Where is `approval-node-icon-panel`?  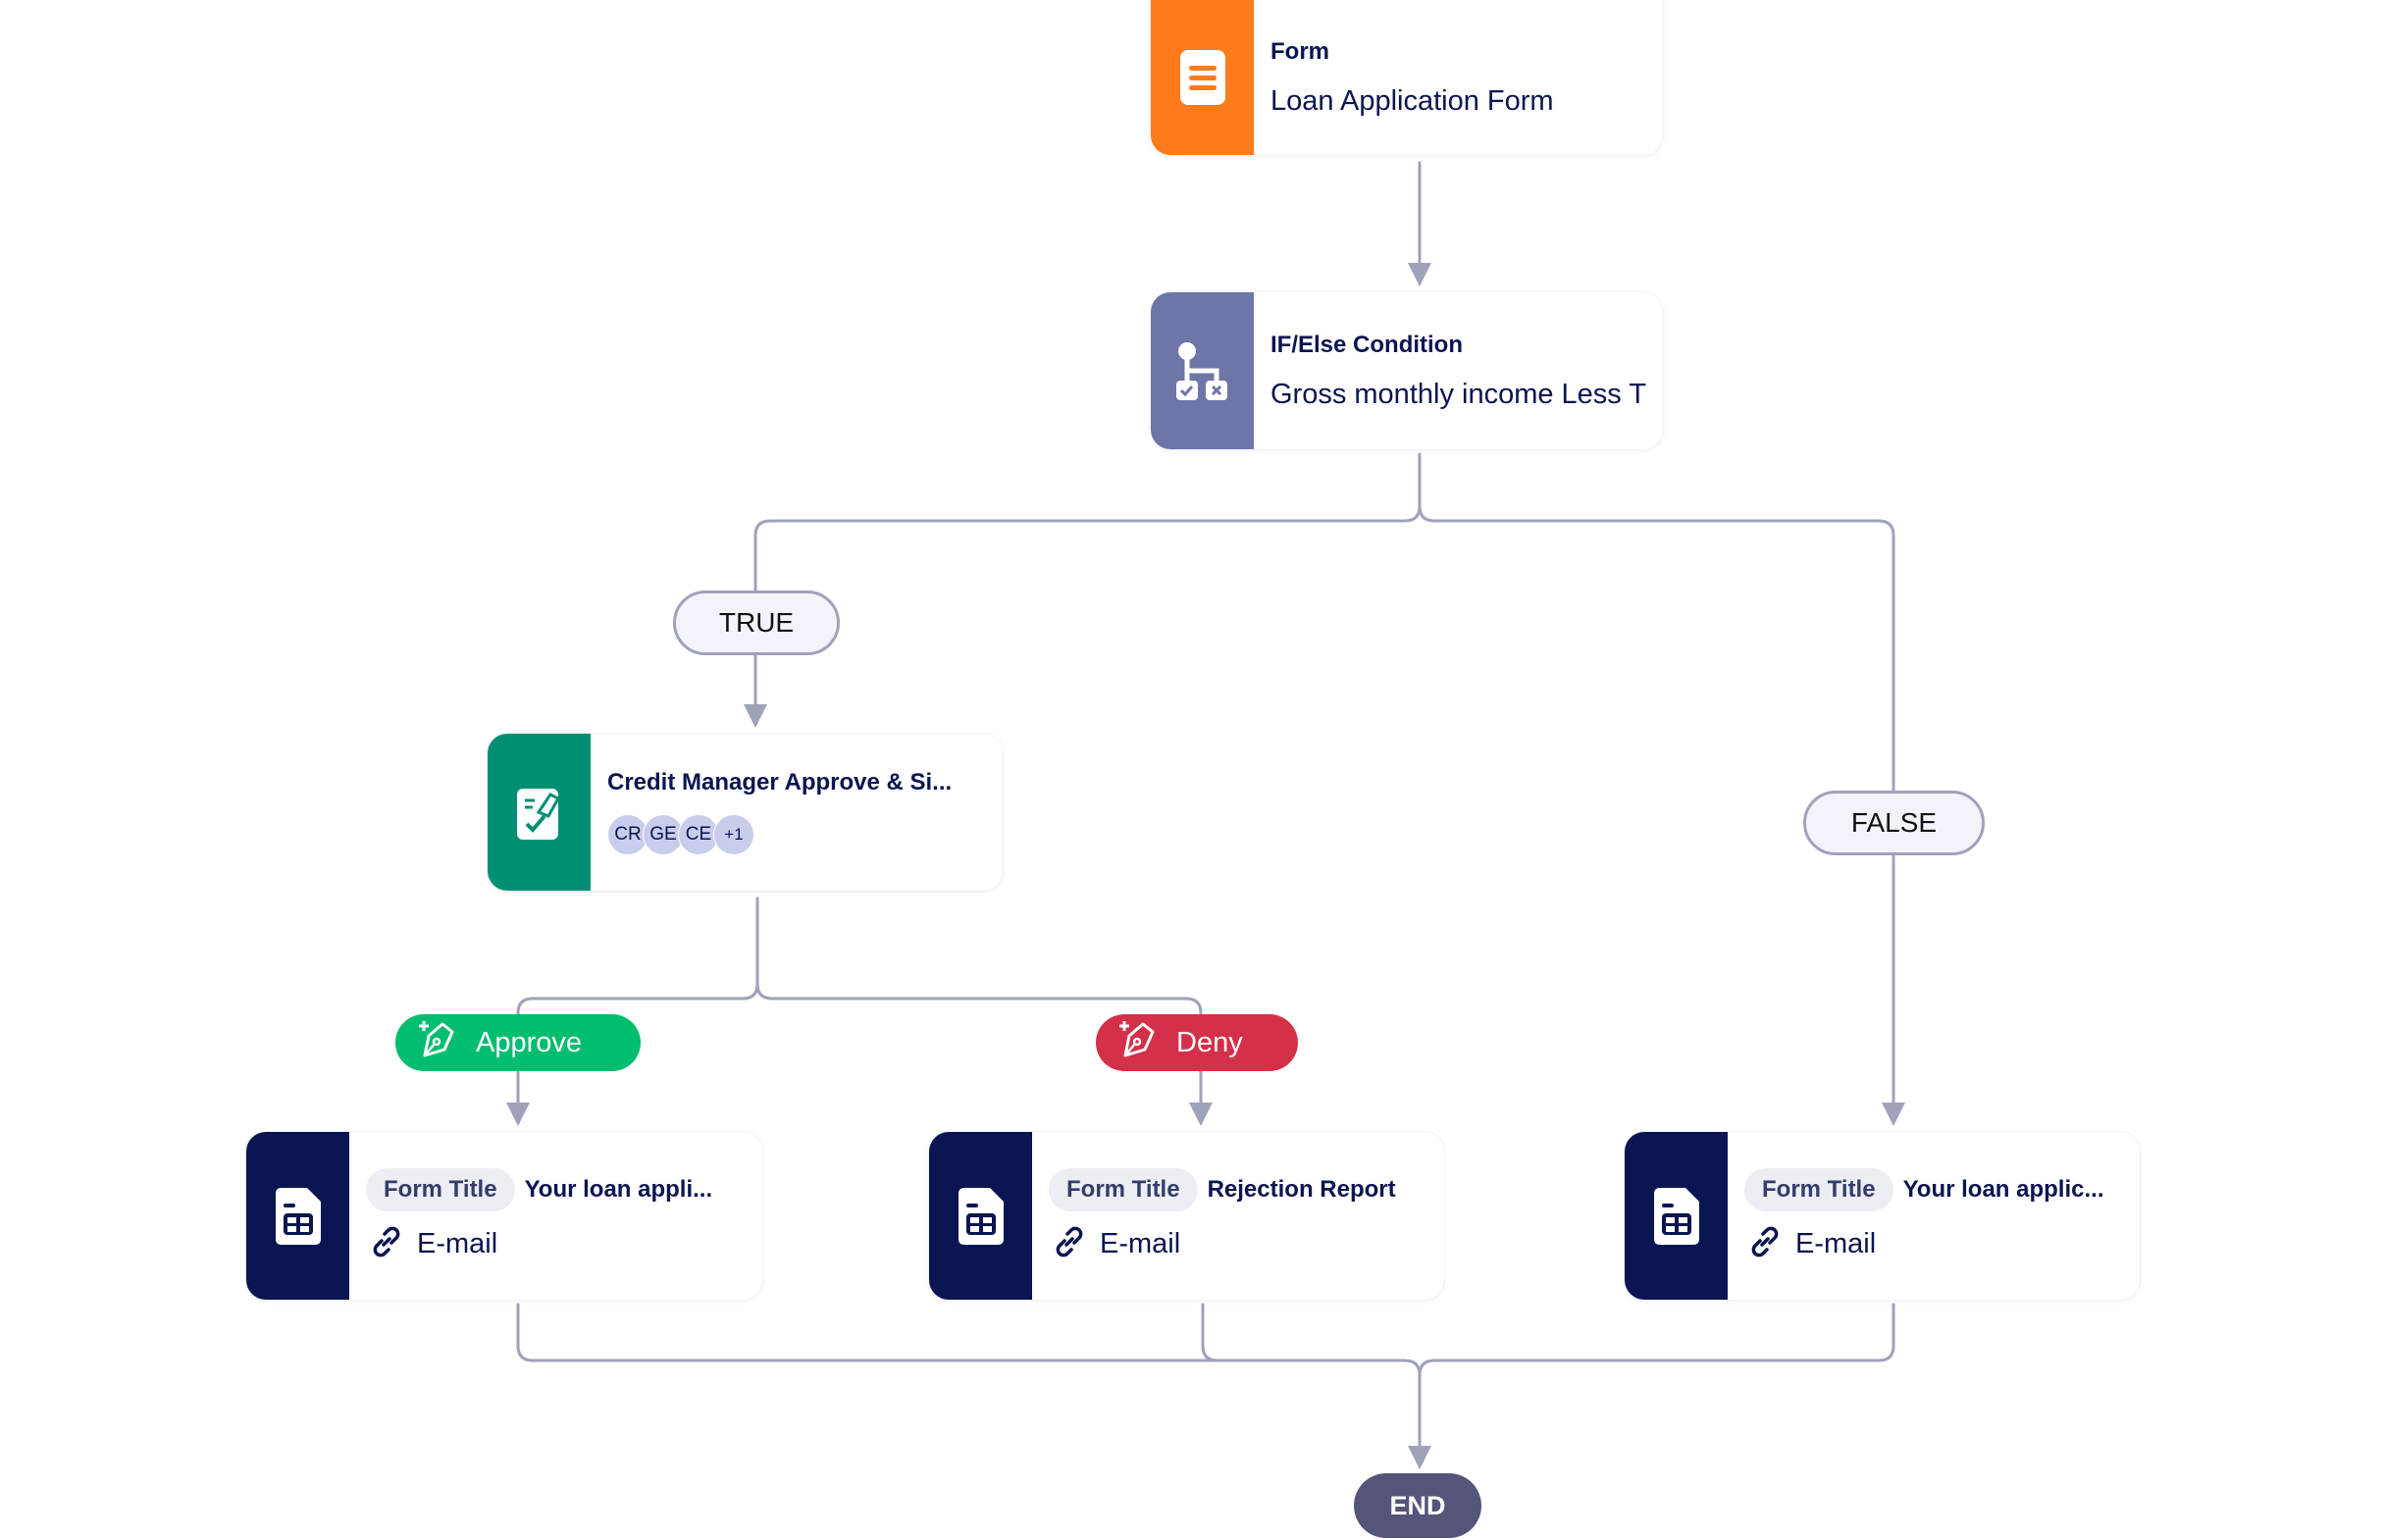
approval-node-icon-panel is located at coordinates (539, 812).